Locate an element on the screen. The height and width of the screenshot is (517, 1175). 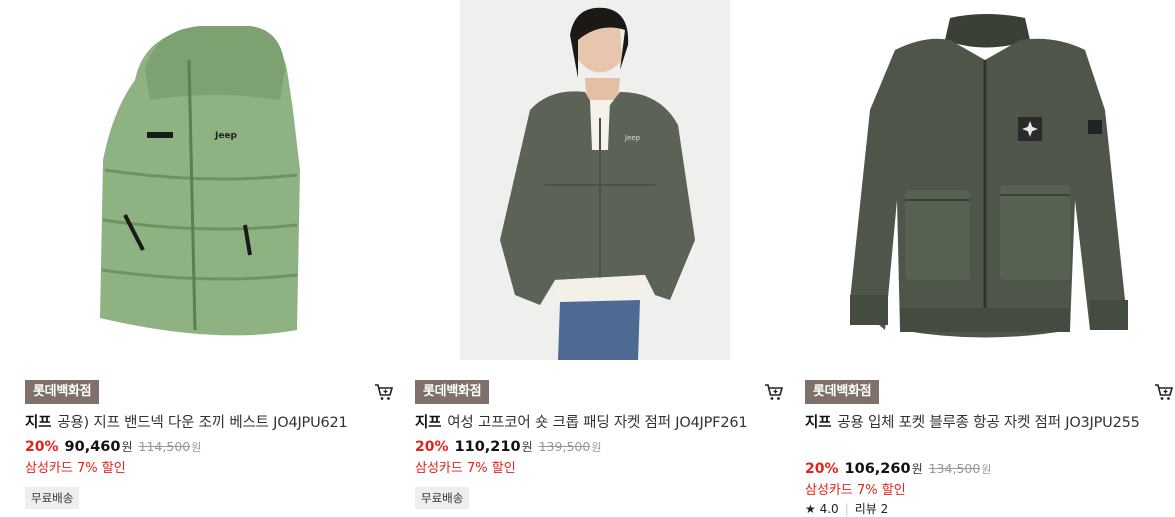
product-name: 공용) 지프 밴드넥 다운 조끼 베스트 JO4JPU621 is located at coordinates (202, 423).